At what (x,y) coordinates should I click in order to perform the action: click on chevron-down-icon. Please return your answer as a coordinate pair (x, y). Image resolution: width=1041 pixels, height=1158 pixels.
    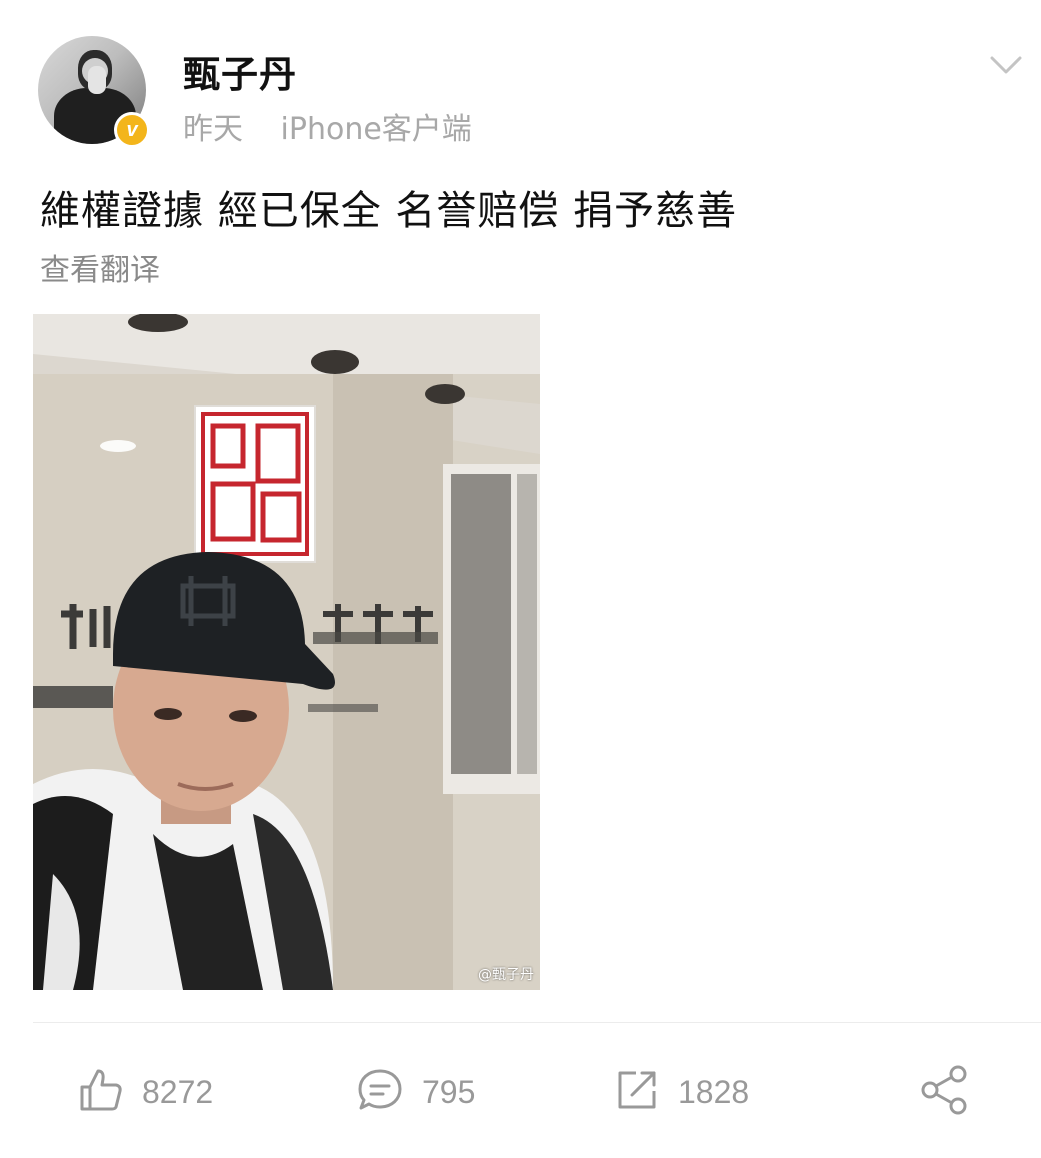
    Looking at the image, I should click on (1006, 66).